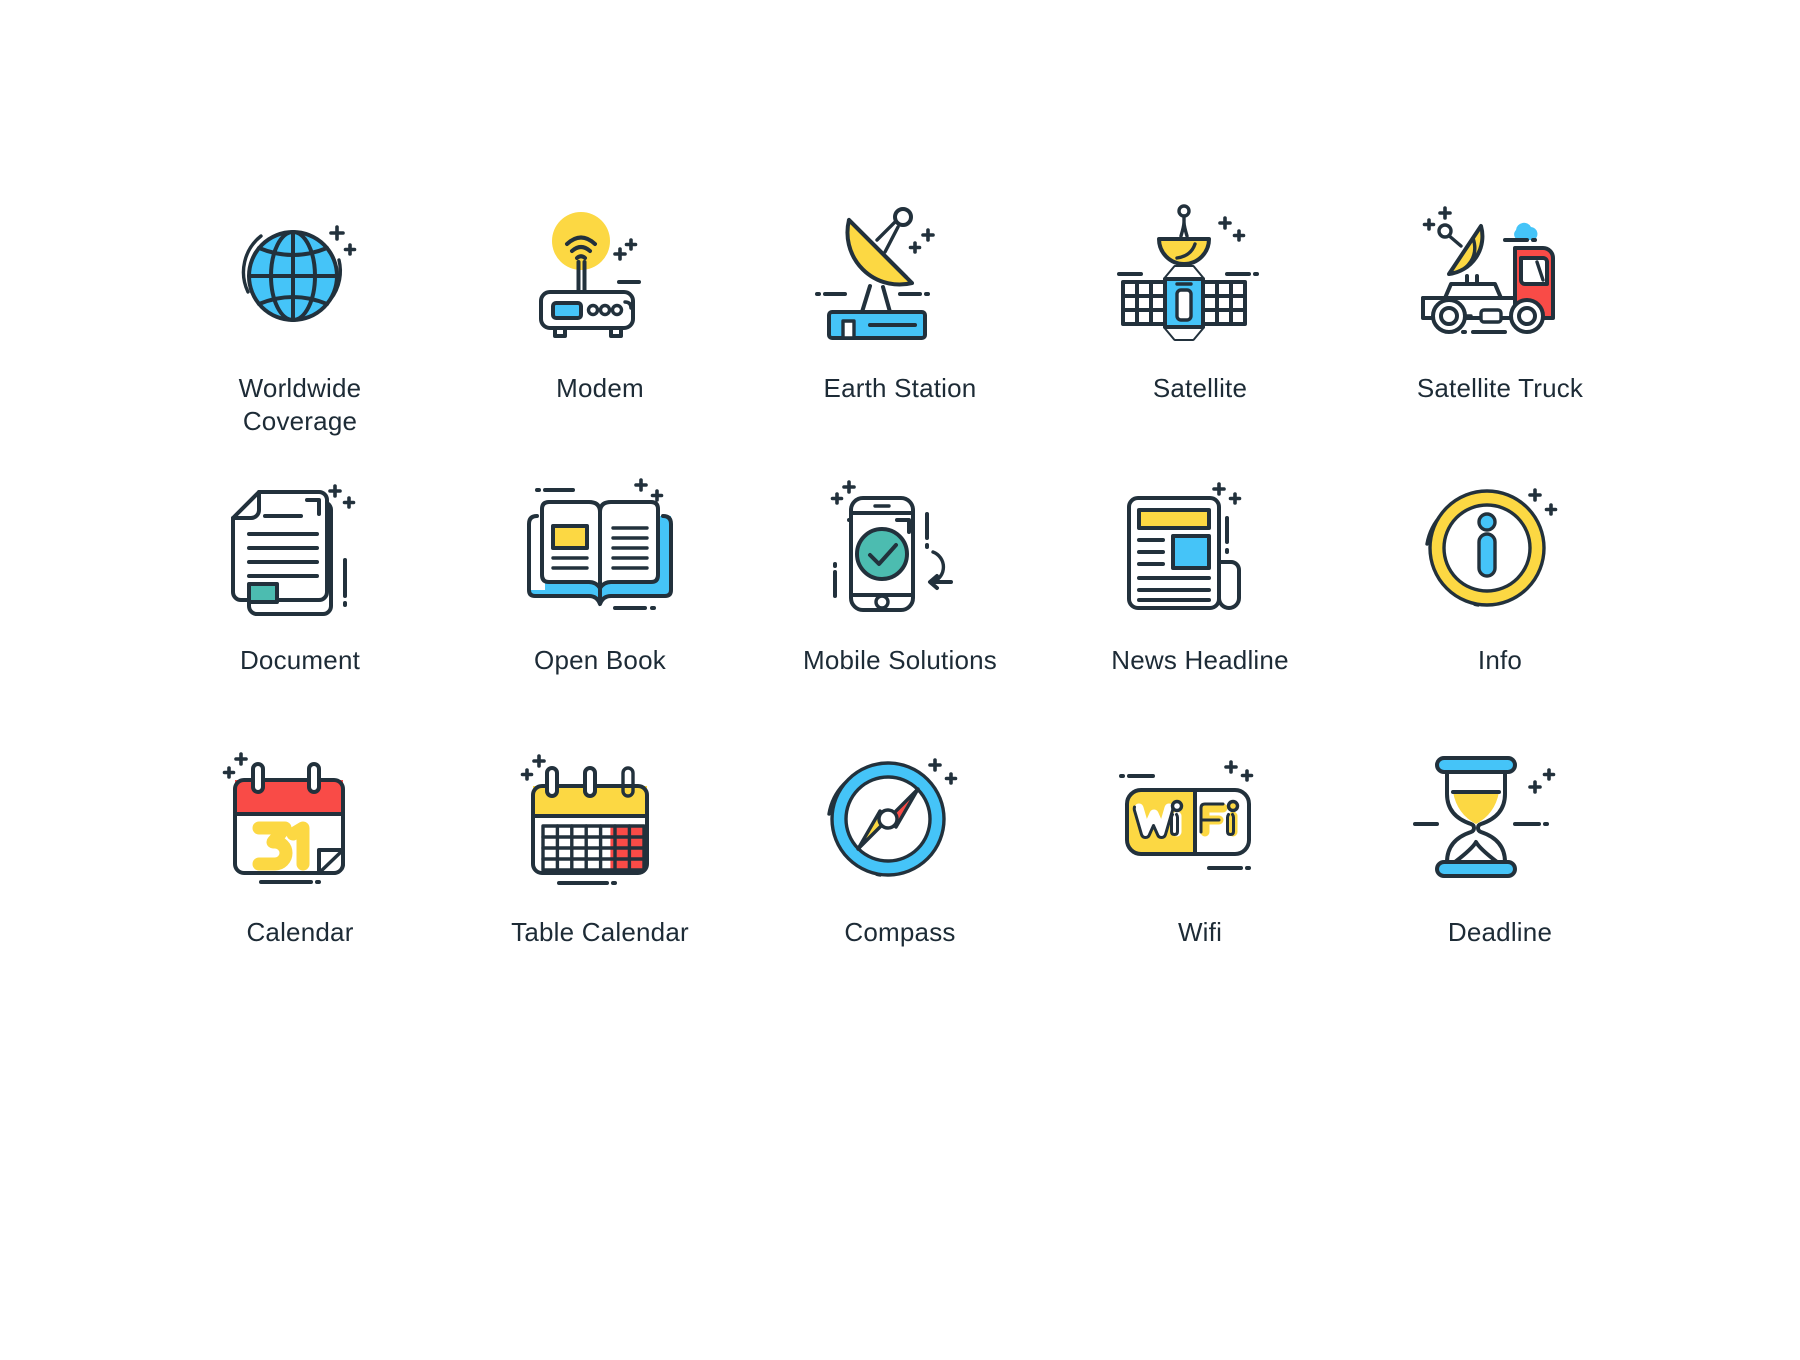 The width and height of the screenshot is (1800, 1360). What do you see at coordinates (600, 660) in the screenshot?
I see `icon-label: Open Book` at bounding box center [600, 660].